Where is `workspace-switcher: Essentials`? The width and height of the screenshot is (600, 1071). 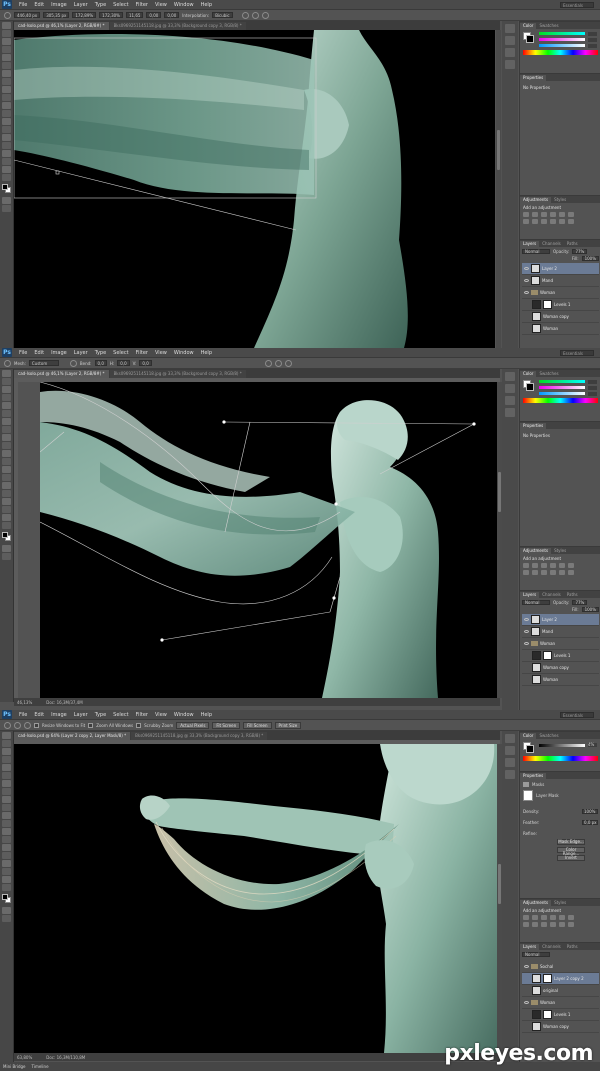 workspace-switcher: Essentials is located at coordinates (577, 353).